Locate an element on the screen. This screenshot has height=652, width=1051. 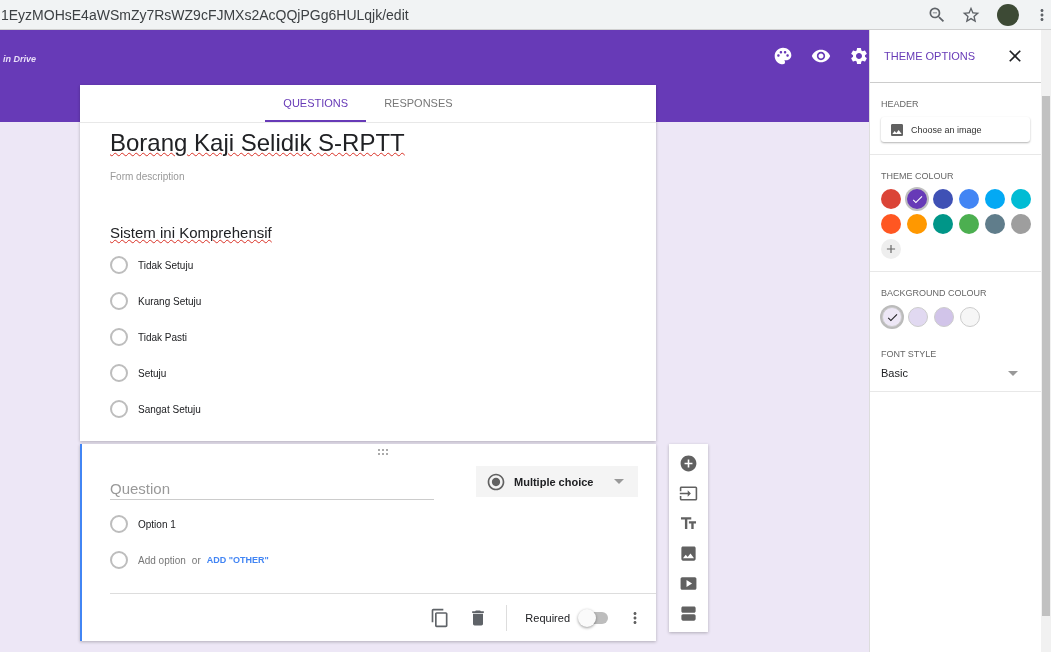
section-label: BACKGROUND COLOUR is located at coordinates (934, 293).